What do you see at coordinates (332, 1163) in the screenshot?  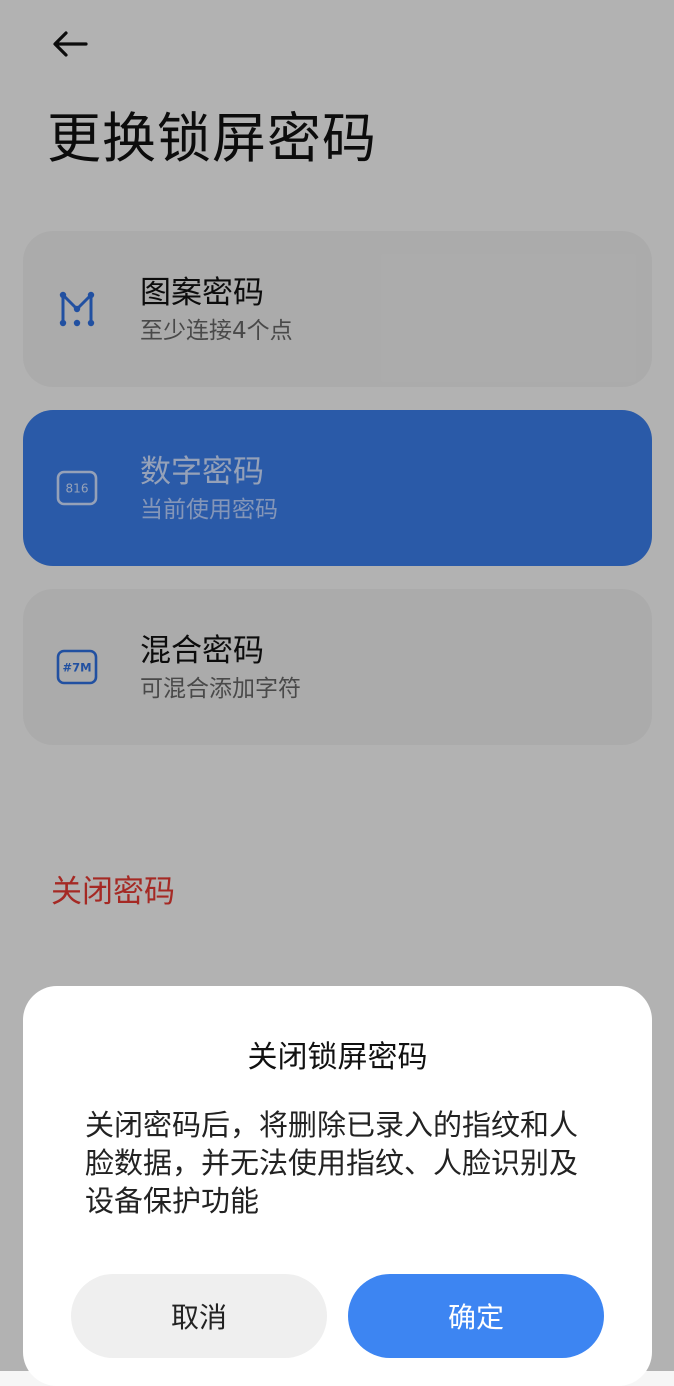 I see `dialog-message: 关闭密码后，将删除已录入的指纹和人脸数据，并无法使用指纹、人脸识别及设备保护功能` at bounding box center [332, 1163].